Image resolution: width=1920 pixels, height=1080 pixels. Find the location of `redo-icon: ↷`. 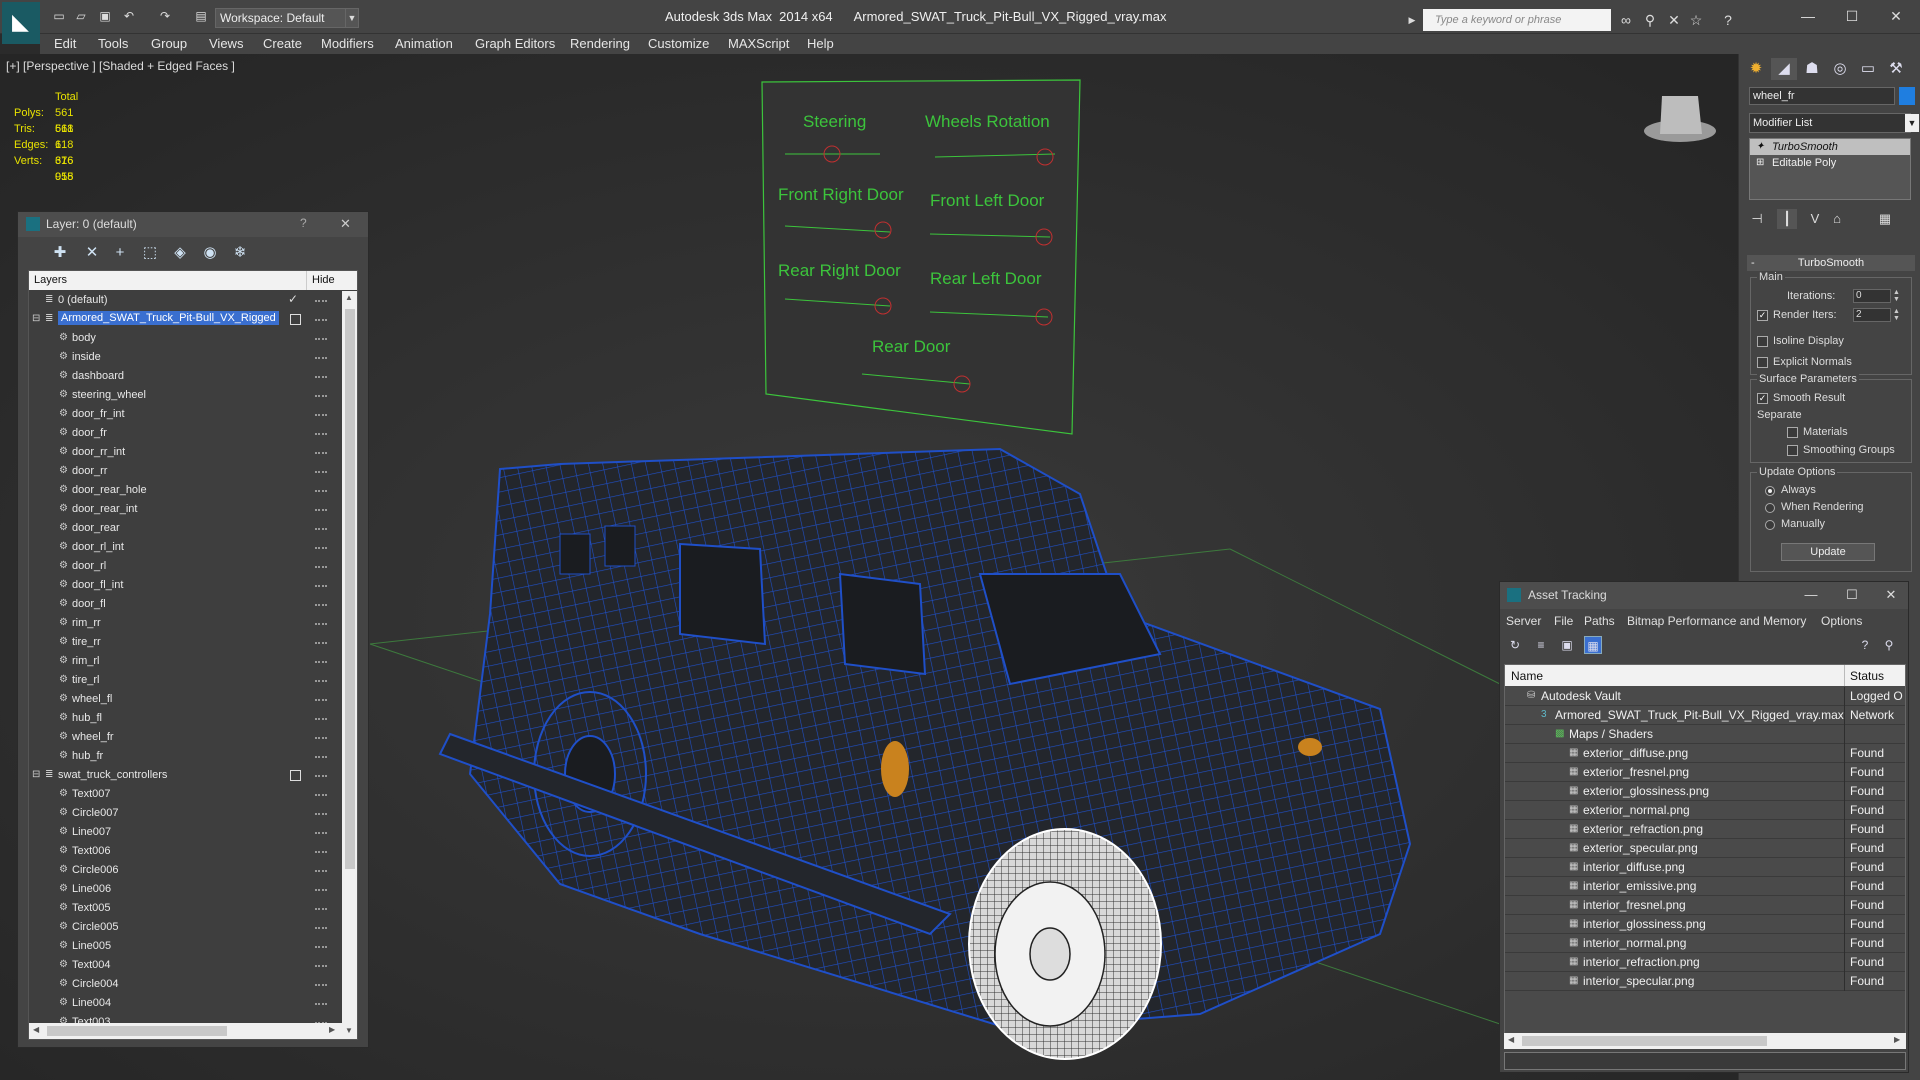

redo-icon: ↷ is located at coordinates (165, 16).